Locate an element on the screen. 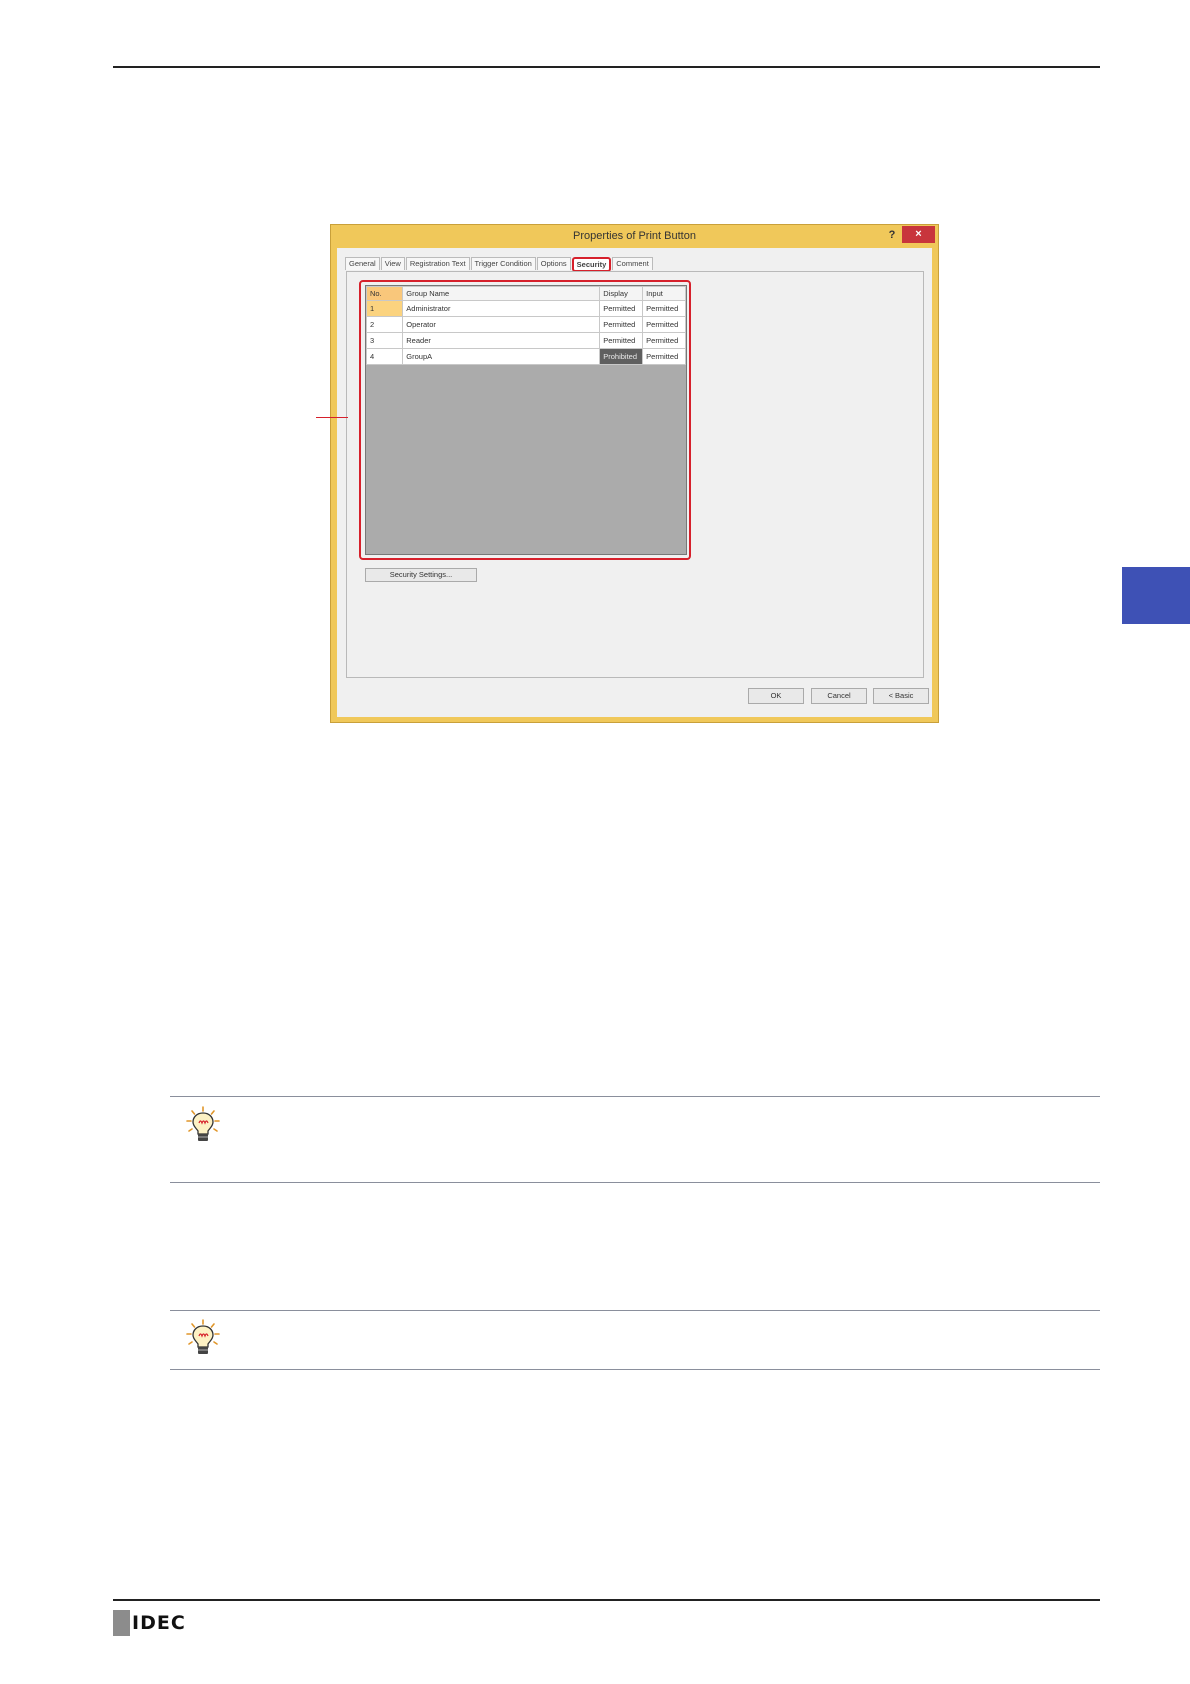 This screenshot has height=1684, width=1190. table-row: 3 Reader Permitted Permitted is located at coordinates (525, 340).